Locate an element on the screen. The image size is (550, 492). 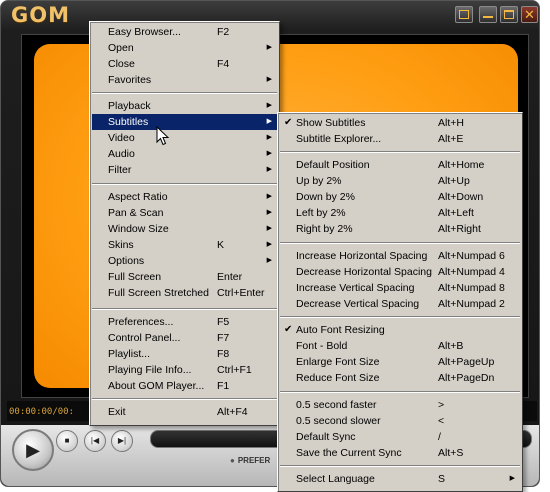
subtitle-item-right-by-2: Right by 2% Alt+Right is located at coordinates (400, 229).